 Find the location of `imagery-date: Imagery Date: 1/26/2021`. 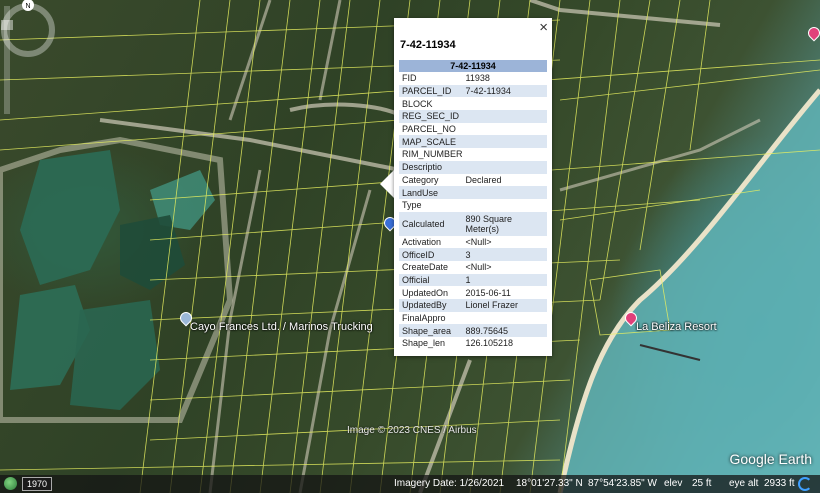

imagery-date: Imagery Date: 1/26/2021 is located at coordinates (449, 483).